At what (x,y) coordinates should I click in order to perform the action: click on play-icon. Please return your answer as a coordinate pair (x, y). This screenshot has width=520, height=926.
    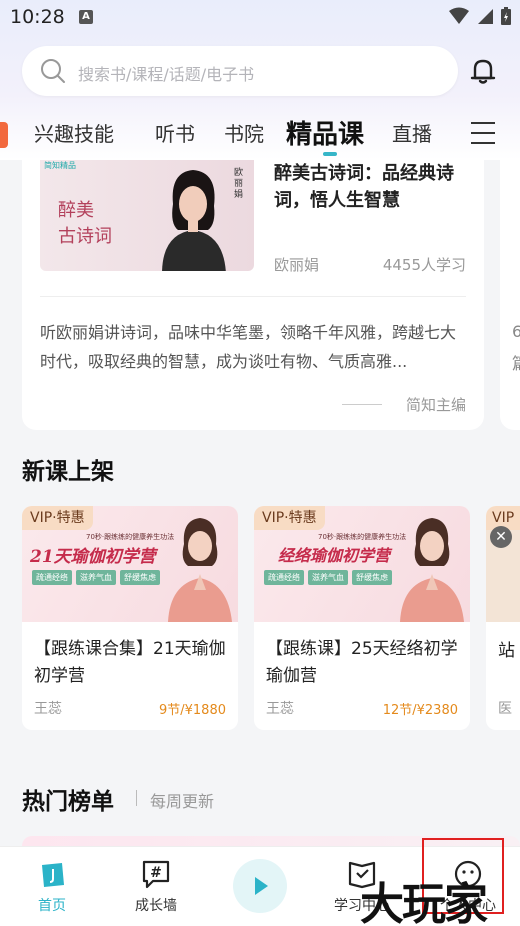
    Looking at the image, I should click on (261, 886).